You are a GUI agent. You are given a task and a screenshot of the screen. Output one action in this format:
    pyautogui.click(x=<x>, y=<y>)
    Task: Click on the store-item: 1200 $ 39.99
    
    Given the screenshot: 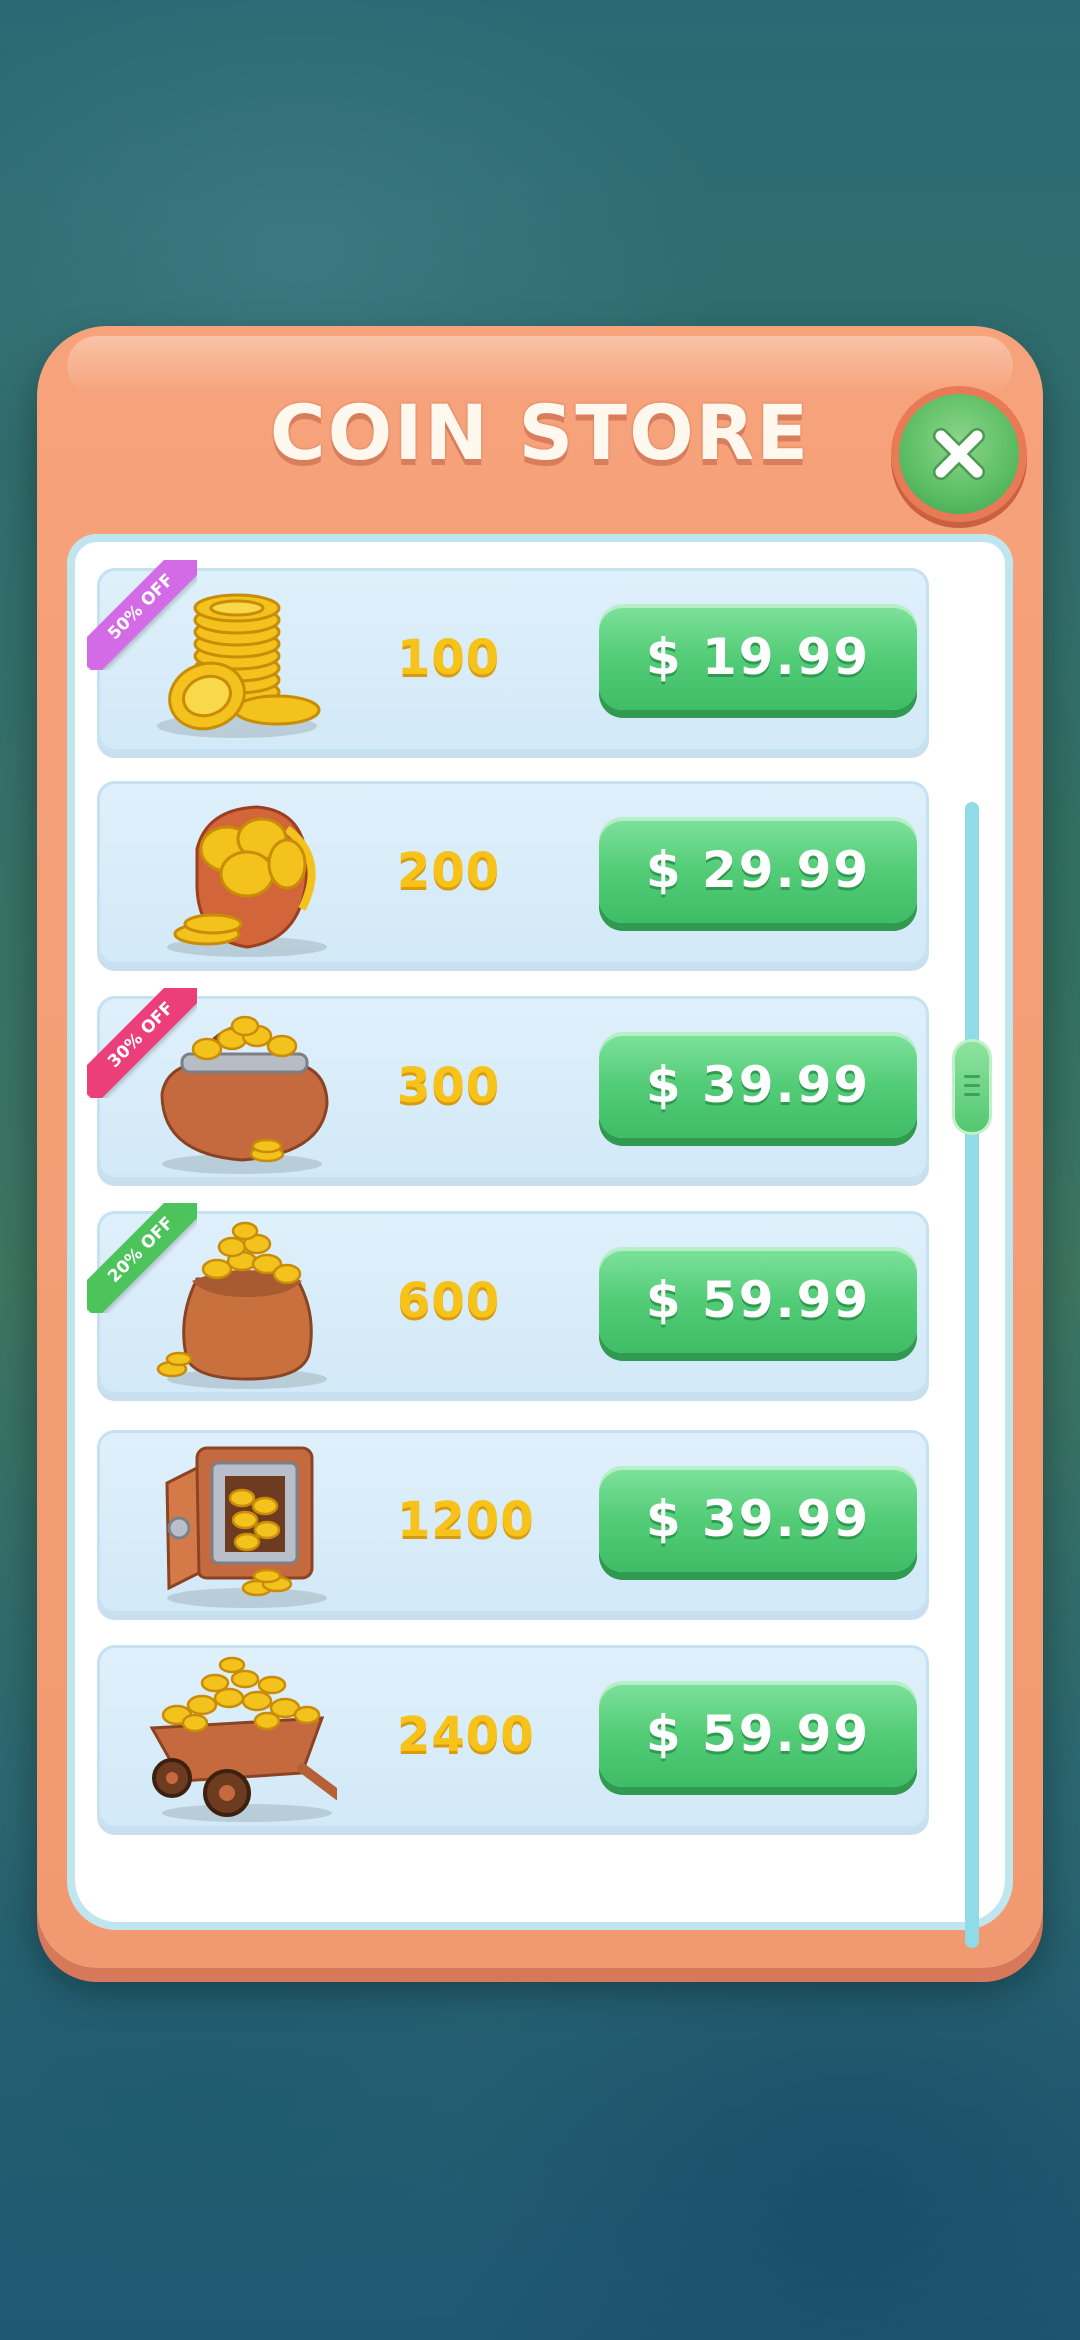 What is the action you would take?
    pyautogui.click(x=513, y=1522)
    